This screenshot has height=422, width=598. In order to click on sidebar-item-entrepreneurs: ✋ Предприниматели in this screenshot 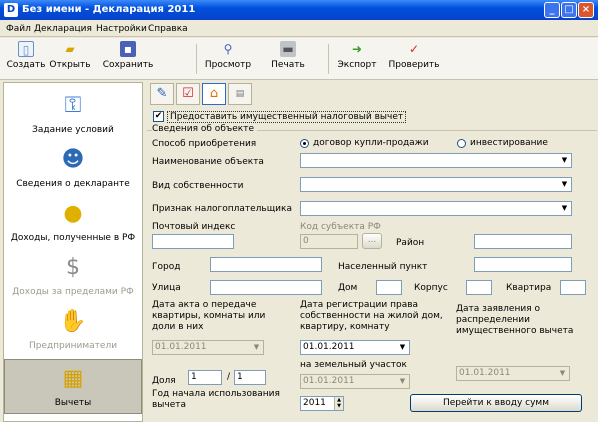, I will do `click(73, 330)`.